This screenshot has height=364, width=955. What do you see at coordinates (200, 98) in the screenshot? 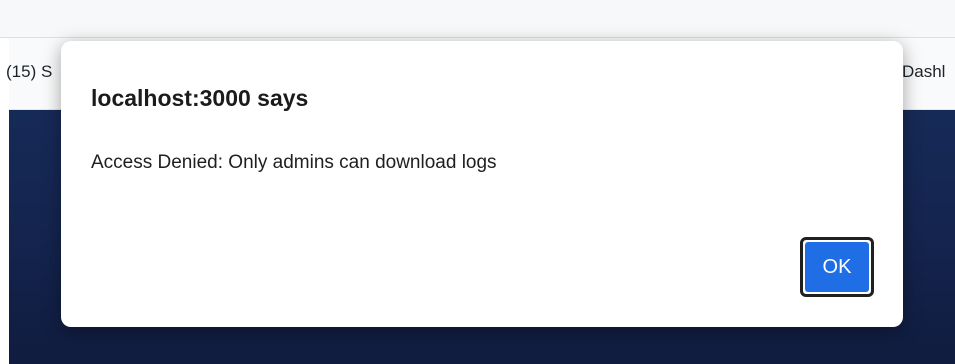
I see `dialog-title: localhost:3000 says` at bounding box center [200, 98].